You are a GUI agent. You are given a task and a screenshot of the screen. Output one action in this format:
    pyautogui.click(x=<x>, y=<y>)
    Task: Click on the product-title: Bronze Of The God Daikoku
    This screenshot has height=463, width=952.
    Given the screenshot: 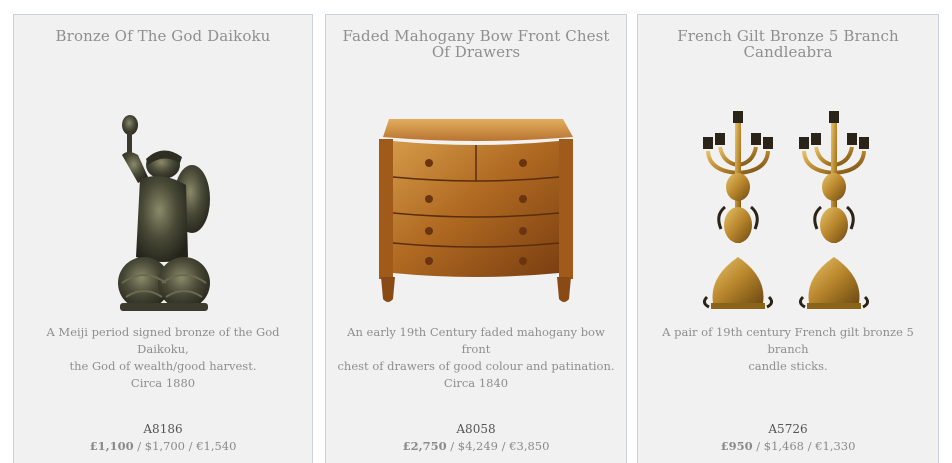 What is the action you would take?
    pyautogui.click(x=163, y=36)
    